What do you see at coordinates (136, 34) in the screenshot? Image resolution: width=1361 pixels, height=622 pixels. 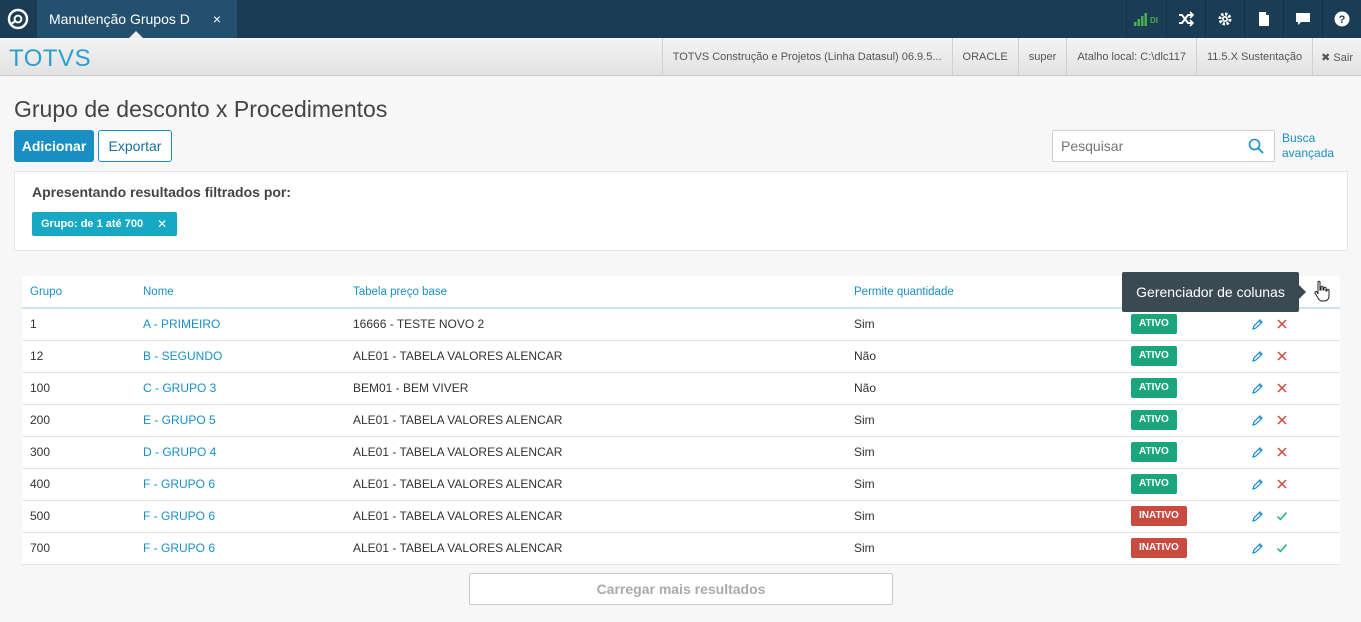 I see `tab-indicator` at bounding box center [136, 34].